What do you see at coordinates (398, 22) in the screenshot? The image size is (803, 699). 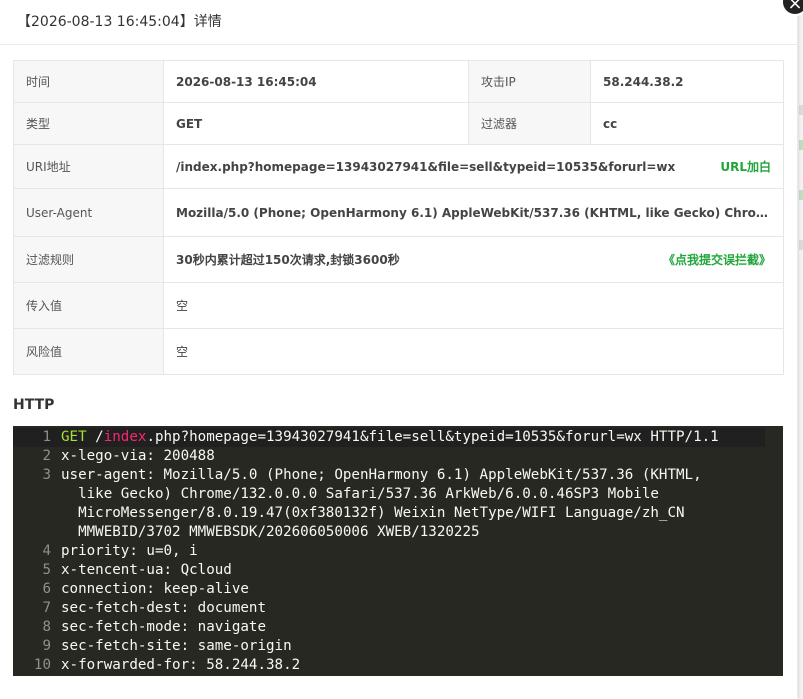 I see `dialog-title: 【2026-08-13 16:45:04】详情` at bounding box center [398, 22].